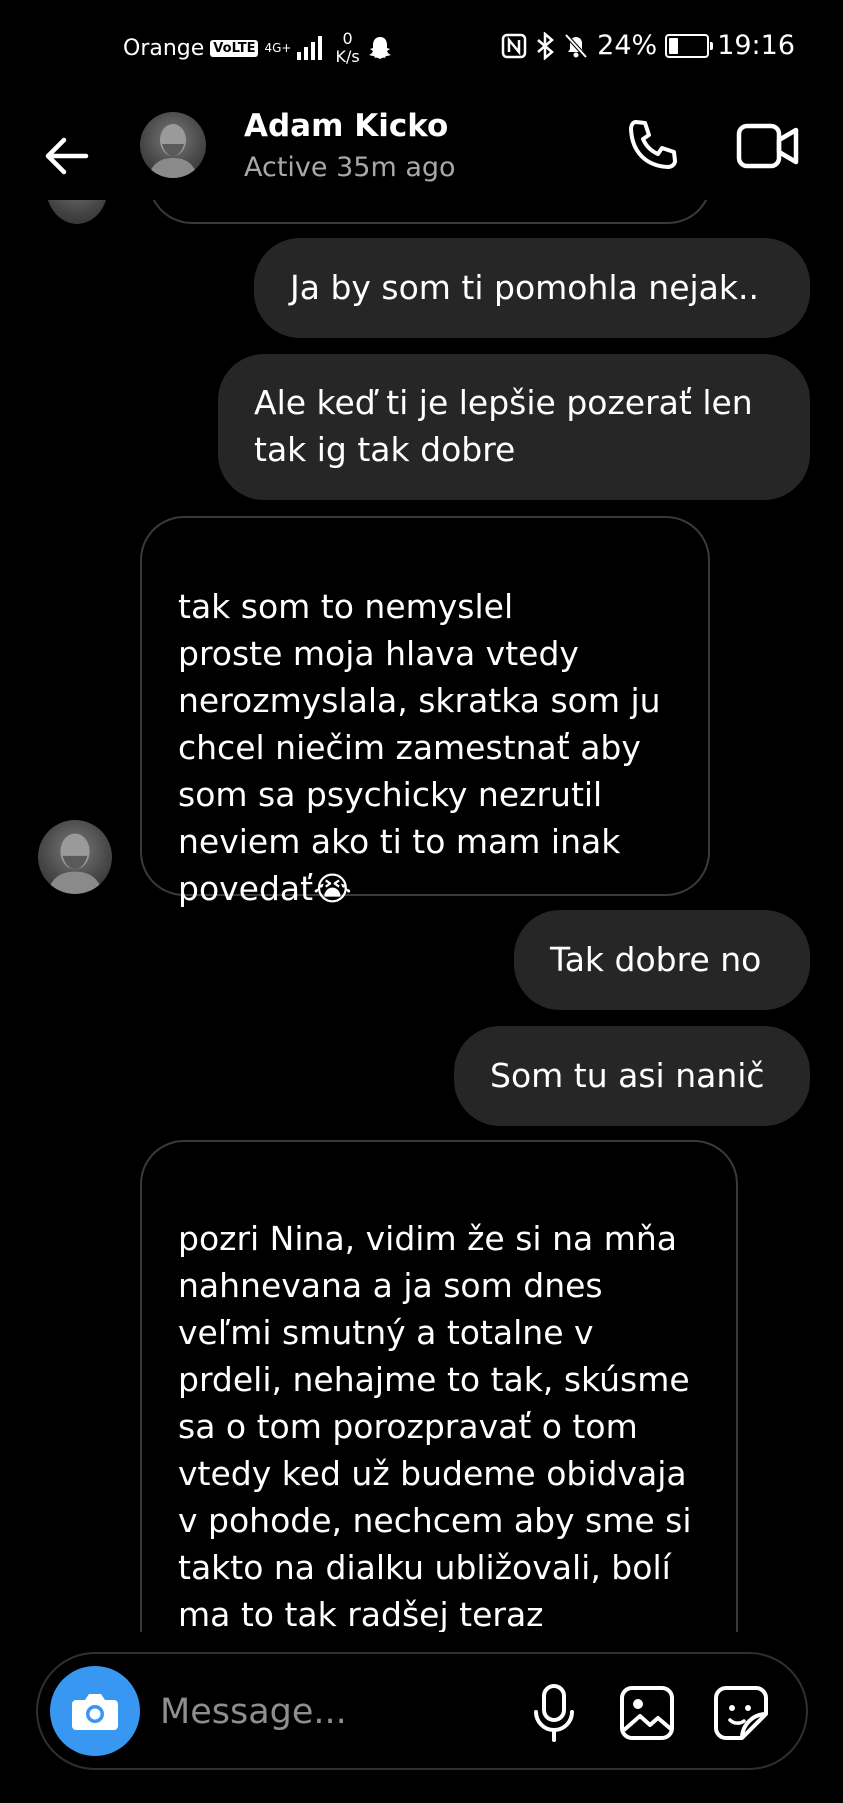  I want to click on message-text: Tak dobre no, so click(656, 959).